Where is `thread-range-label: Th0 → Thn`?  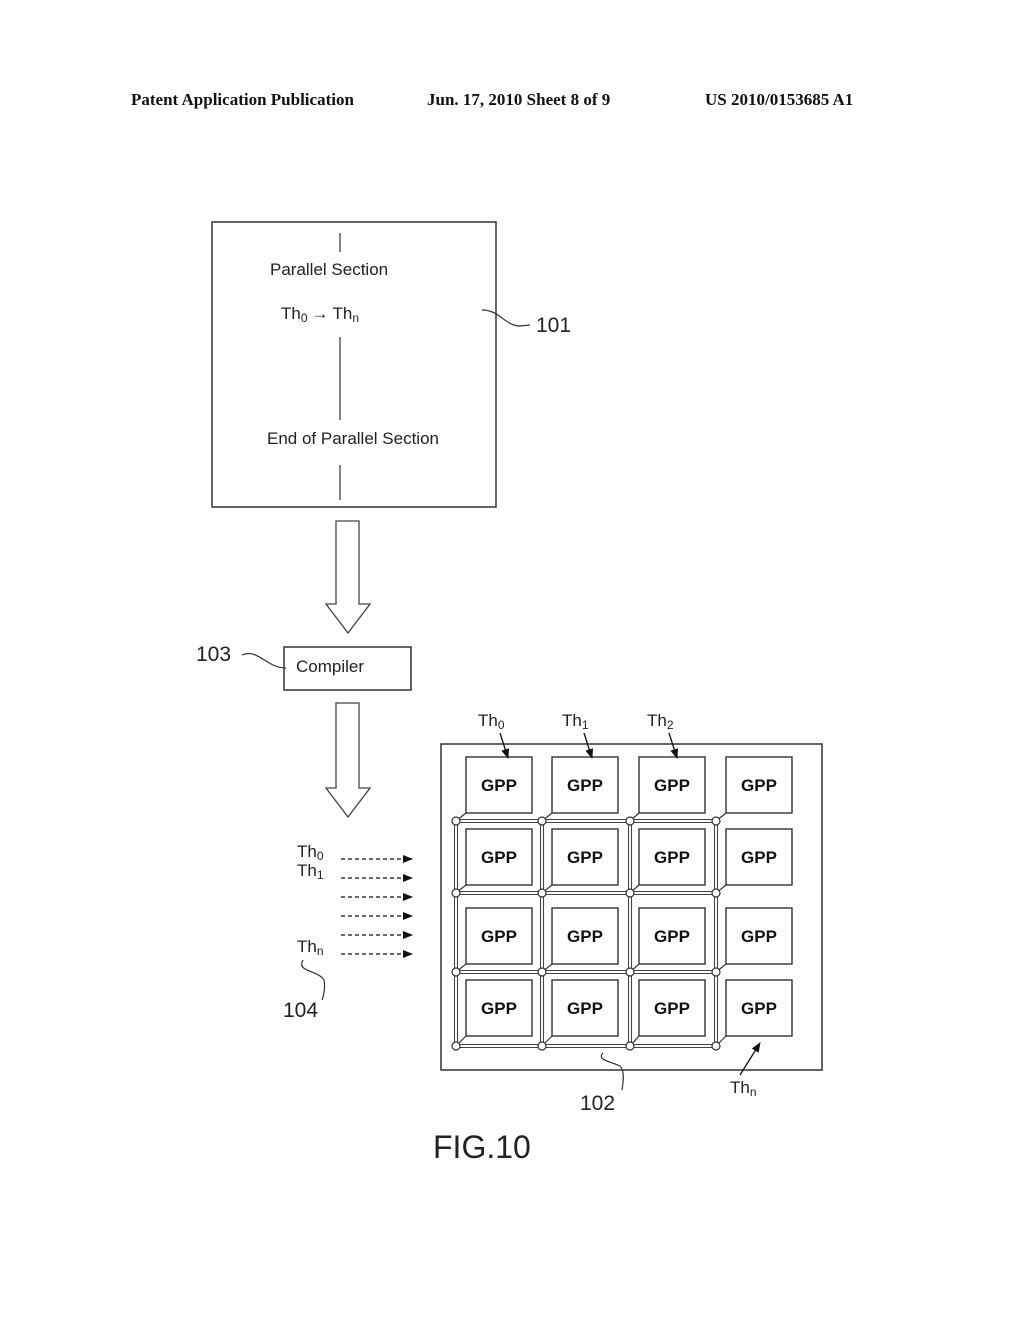 thread-range-label: Th0 → Thn is located at coordinates (320, 314).